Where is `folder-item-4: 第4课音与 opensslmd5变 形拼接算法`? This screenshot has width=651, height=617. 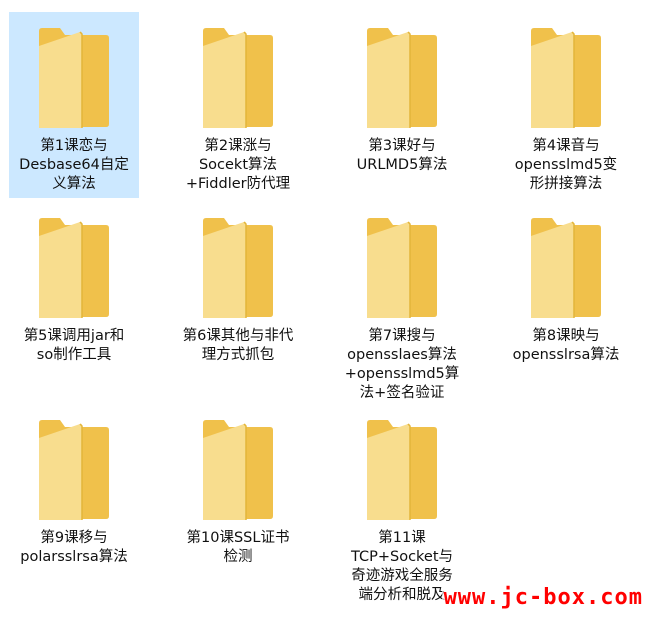 folder-item-4: 第4课音与 opensslmd5变 形拼接算法 is located at coordinates (566, 105).